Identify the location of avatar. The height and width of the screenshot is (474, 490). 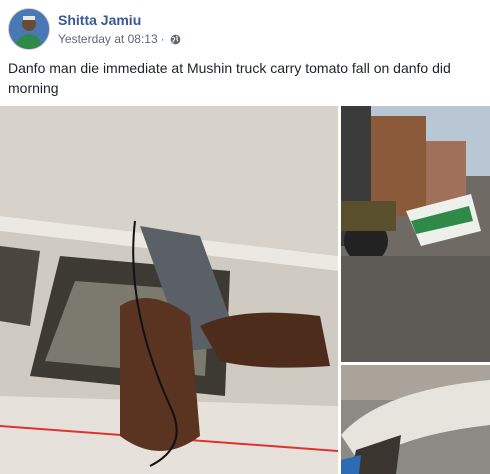
(29, 29).